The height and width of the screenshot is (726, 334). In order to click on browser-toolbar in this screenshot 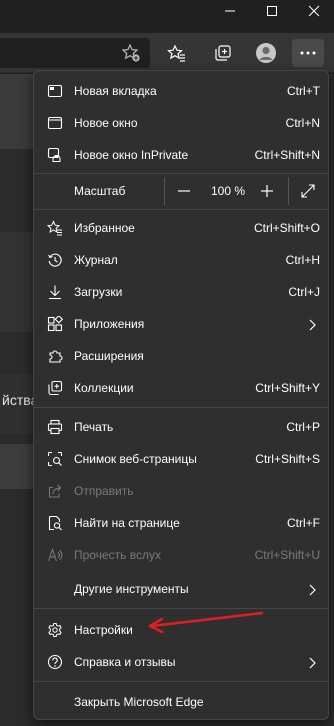, I will do `click(167, 53)`.